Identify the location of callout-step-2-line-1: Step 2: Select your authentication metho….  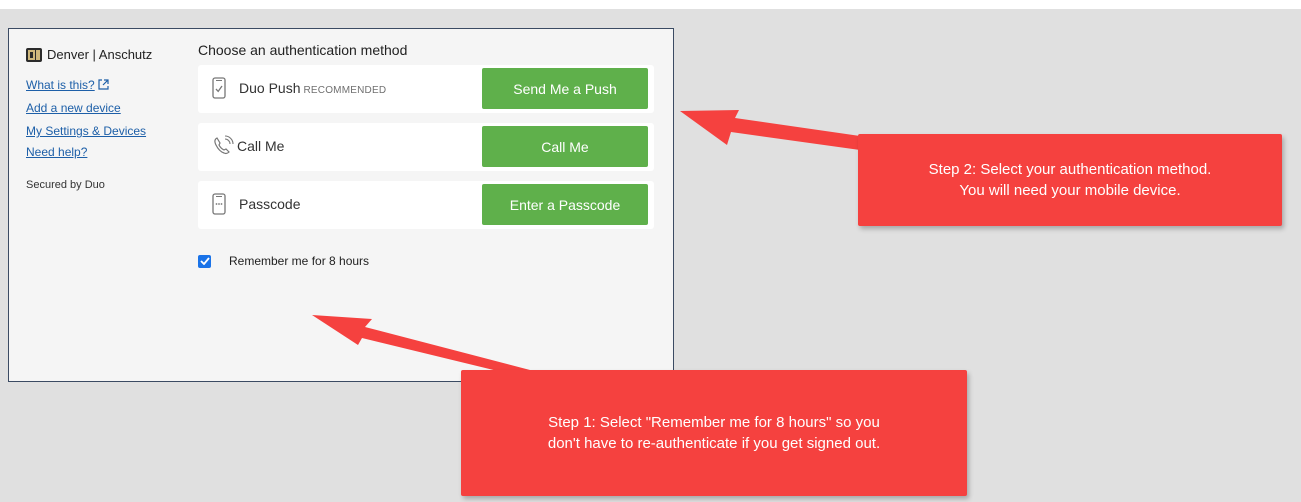
(1070, 169).